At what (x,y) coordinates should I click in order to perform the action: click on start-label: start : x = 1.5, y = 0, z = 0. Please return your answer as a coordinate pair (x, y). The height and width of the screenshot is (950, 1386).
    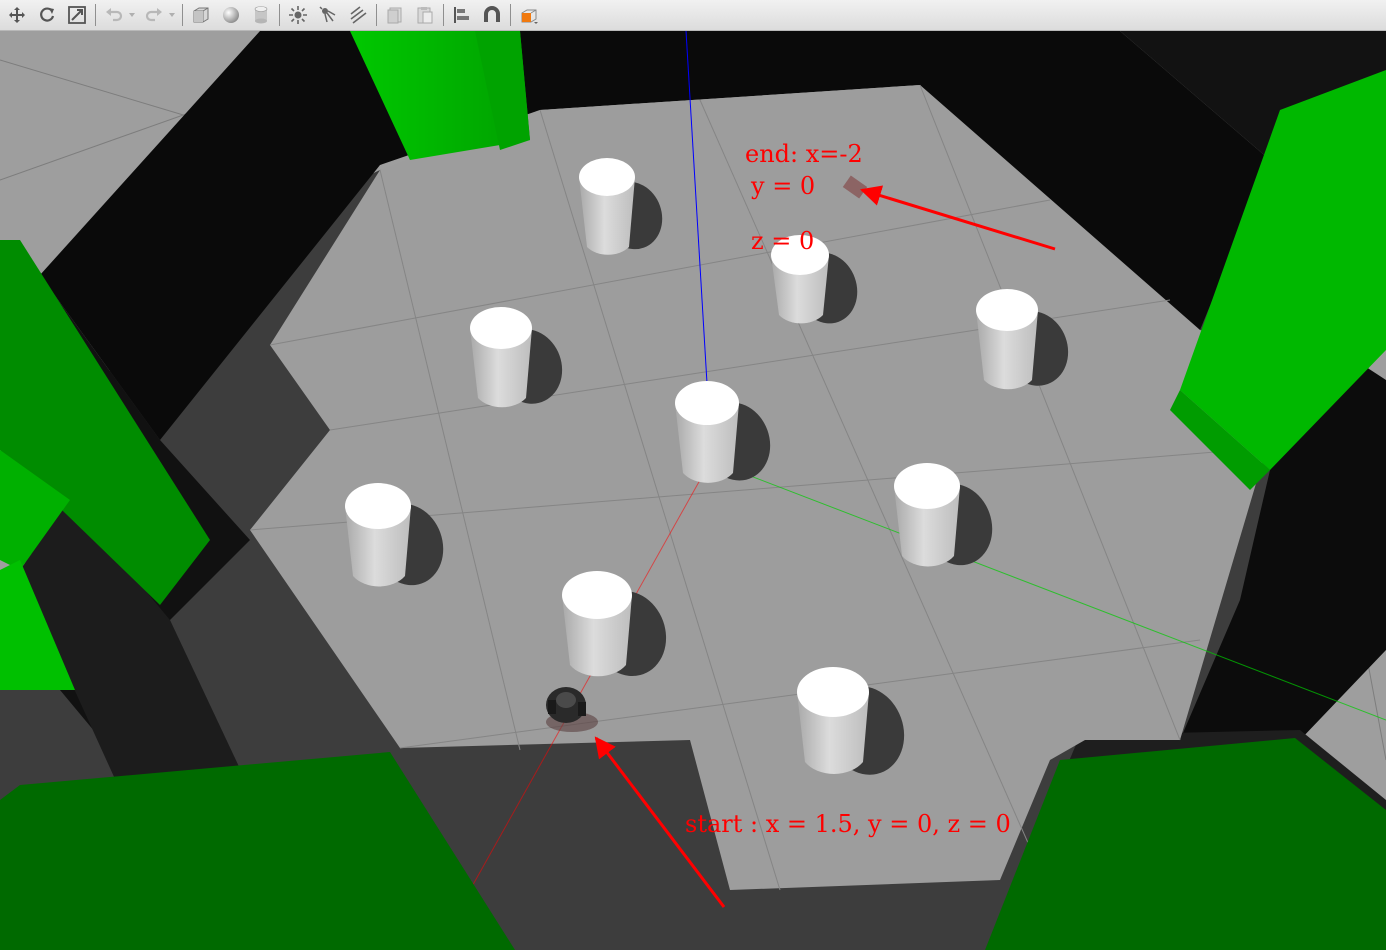
    Looking at the image, I should click on (848, 824).